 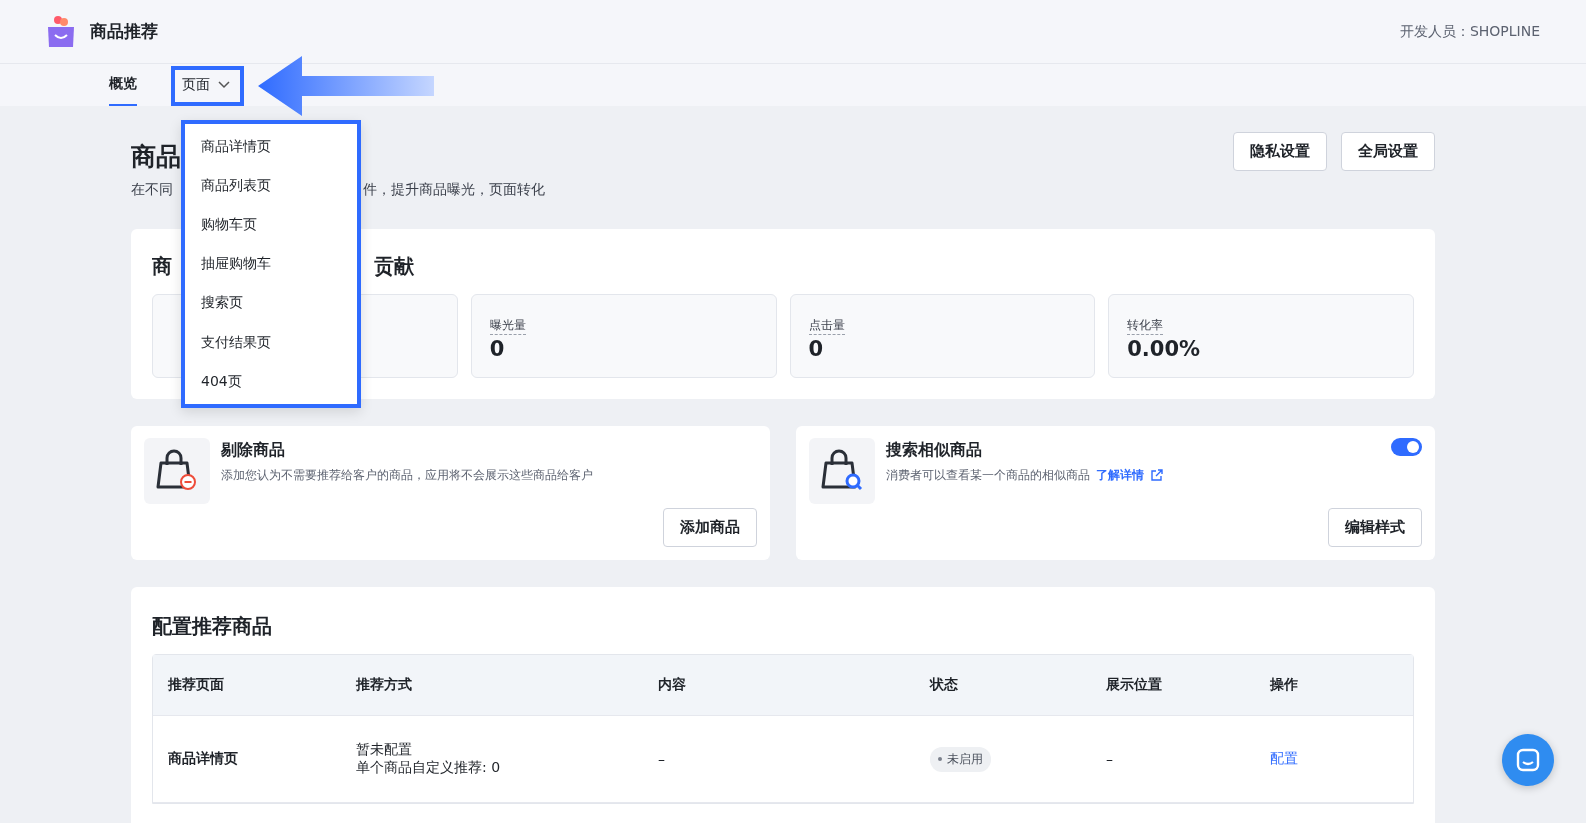 What do you see at coordinates (271, 342) in the screenshot?
I see `menu-item: 支付结果页` at bounding box center [271, 342].